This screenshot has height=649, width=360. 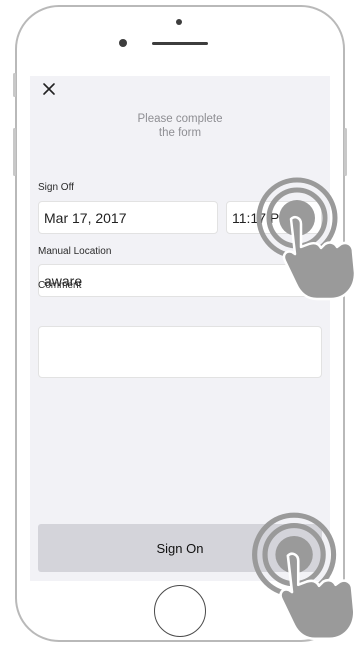 I want to click on front-sensor, so click(x=179, y=22).